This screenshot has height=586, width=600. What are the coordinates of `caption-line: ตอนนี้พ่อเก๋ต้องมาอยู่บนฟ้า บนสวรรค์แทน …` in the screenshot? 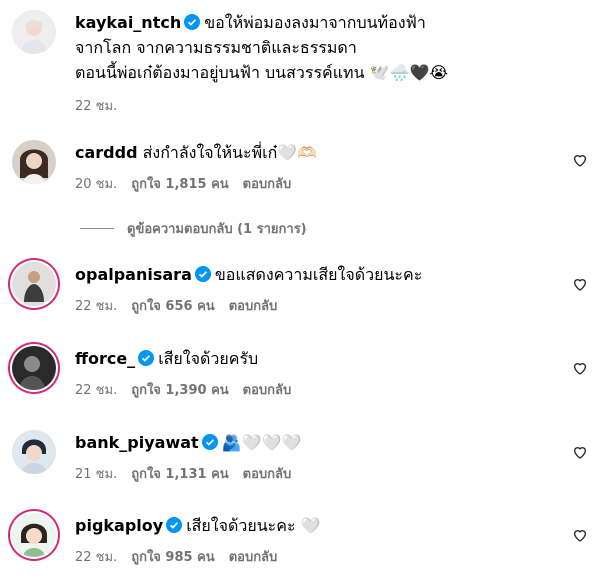 It's located at (262, 72).